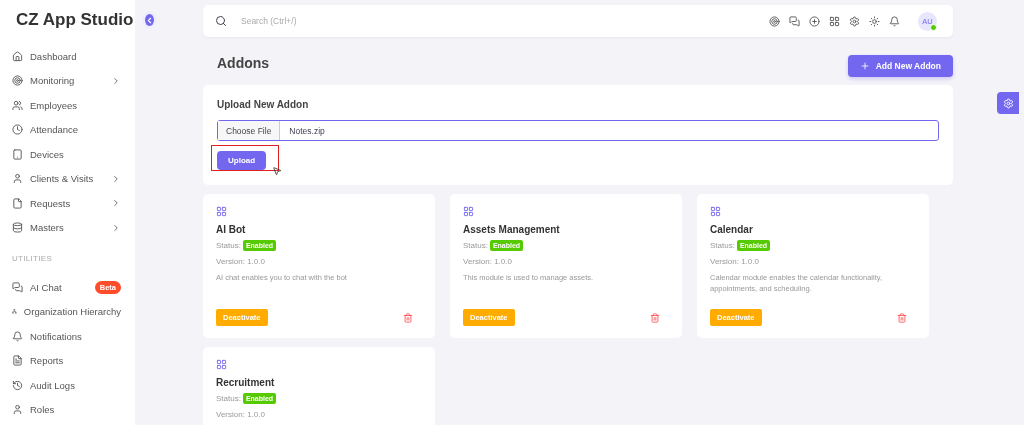 This screenshot has width=1024, height=425. I want to click on file-input-field: Choose File Notes.zip, so click(578, 130).